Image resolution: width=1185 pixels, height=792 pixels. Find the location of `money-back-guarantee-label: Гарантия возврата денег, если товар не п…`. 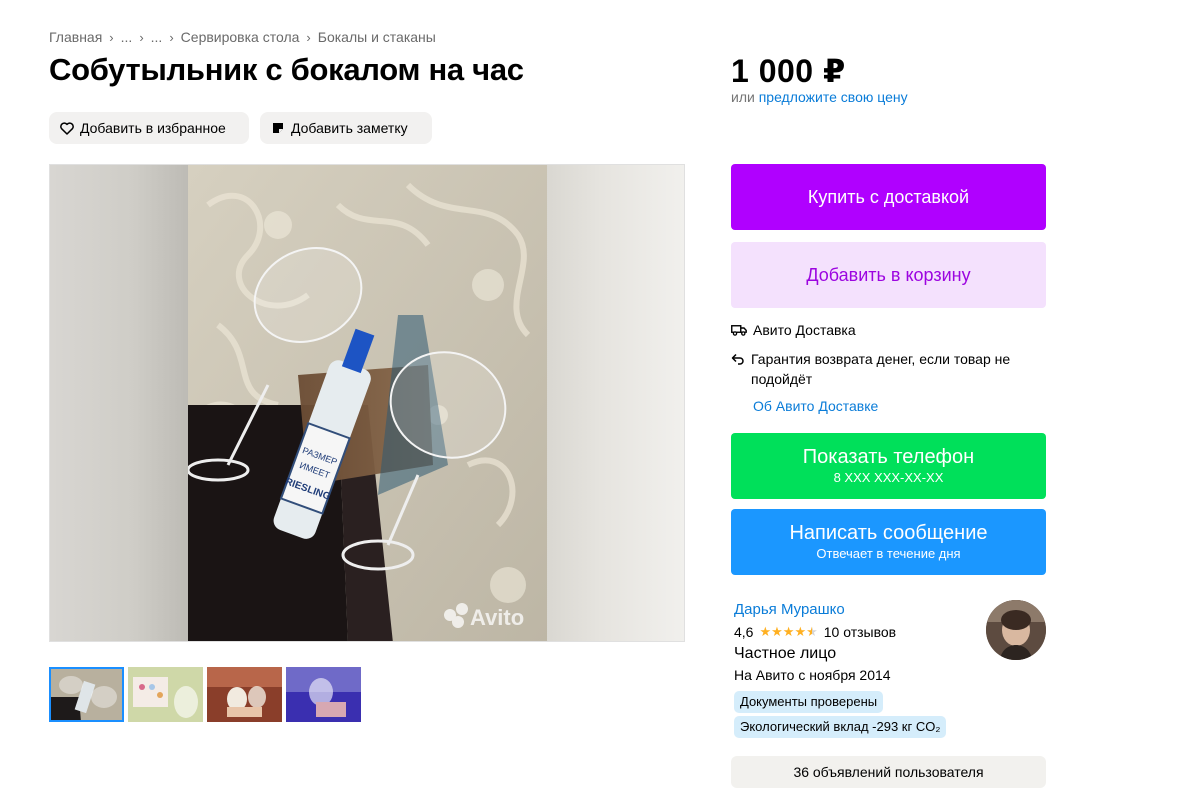

money-back-guarantee-label: Гарантия возврата денег, если товар не п… is located at coordinates (881, 369).